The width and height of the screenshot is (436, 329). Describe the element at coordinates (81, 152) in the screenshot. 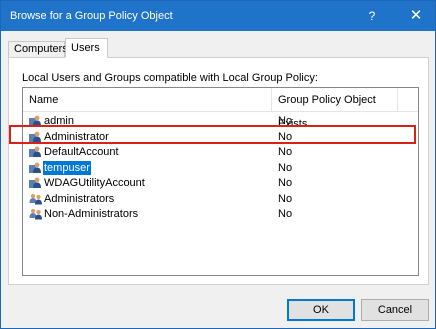

I see `row-name: DefaultAccount` at that location.